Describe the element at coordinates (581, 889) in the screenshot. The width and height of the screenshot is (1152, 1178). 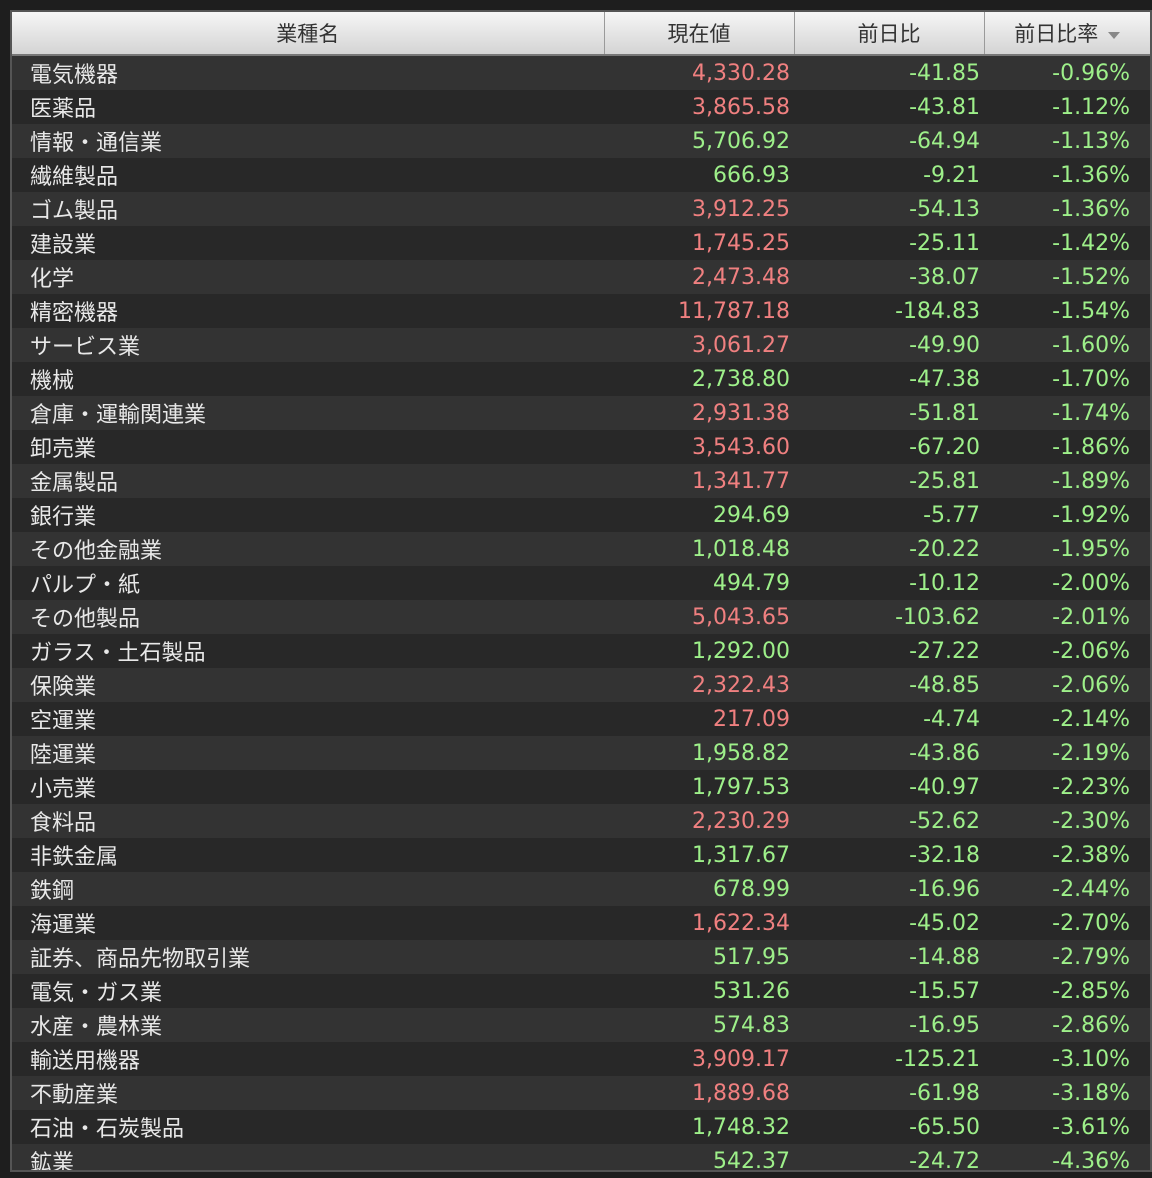
I see `table-row: 鉄鋼 678.99 -16.96 -2.44%` at that location.